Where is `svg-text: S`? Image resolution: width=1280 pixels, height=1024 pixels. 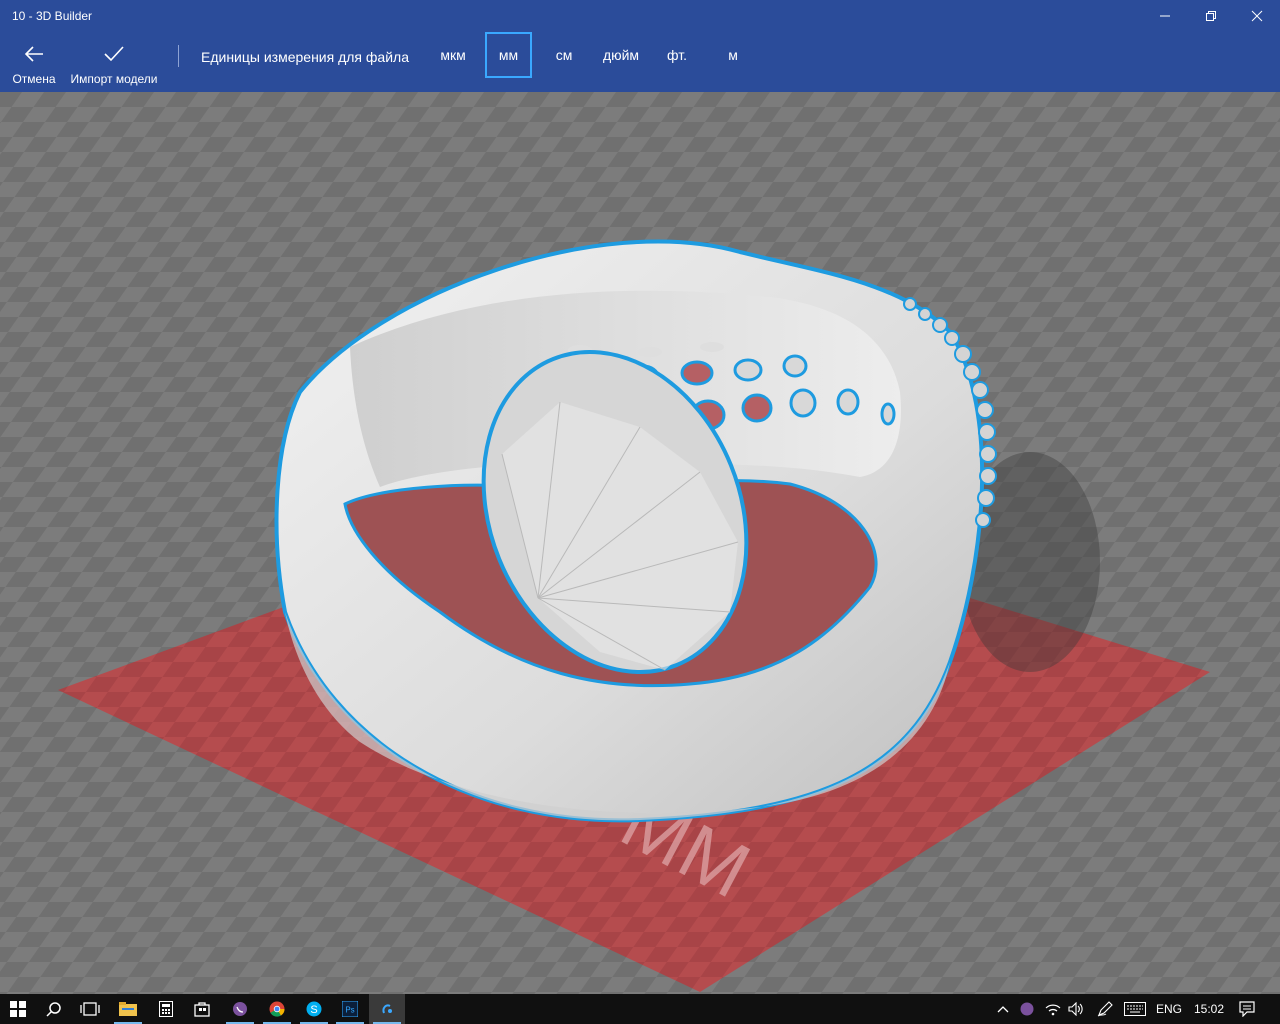 svg-text: S is located at coordinates (313, 1010).